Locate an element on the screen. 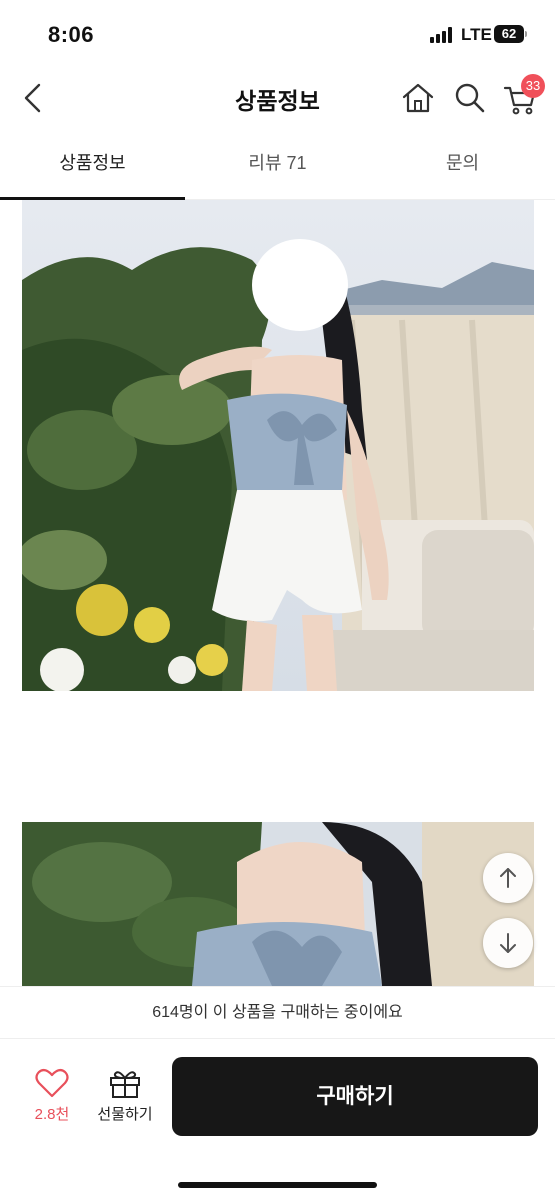 This screenshot has width=555, height=1200. cart-count-badge: 33 is located at coordinates (533, 86).